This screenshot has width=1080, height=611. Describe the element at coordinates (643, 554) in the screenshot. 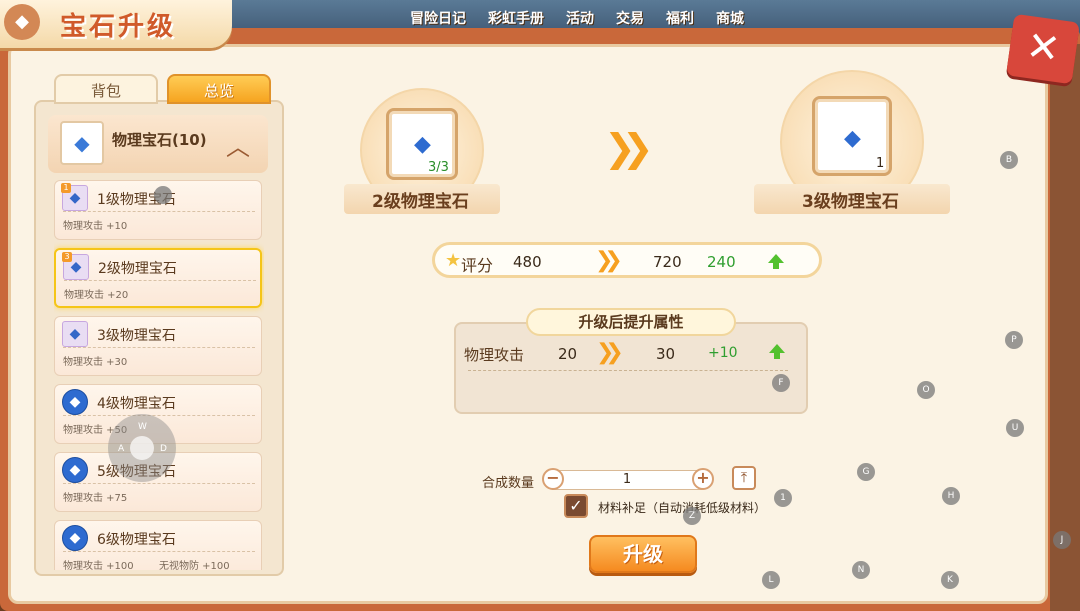

I see `upgrade-button: 升级` at that location.